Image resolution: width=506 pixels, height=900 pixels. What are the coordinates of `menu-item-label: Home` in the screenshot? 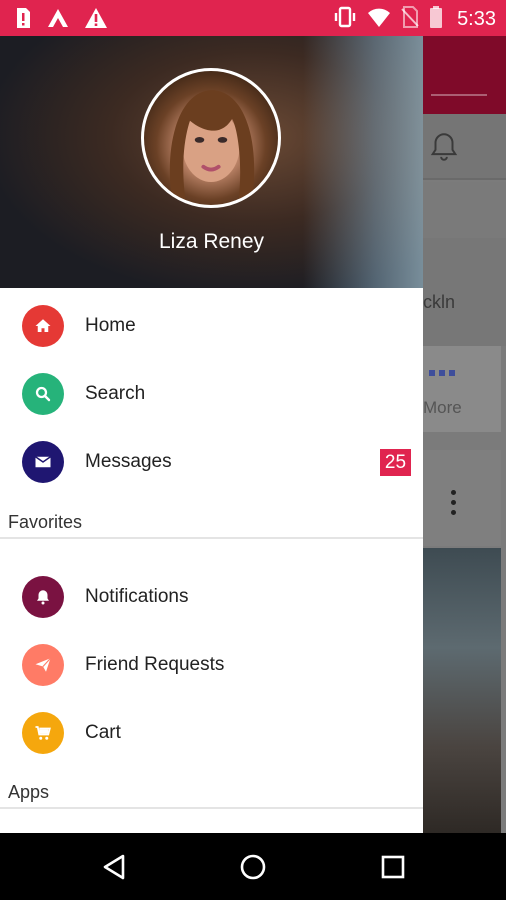 It's located at (110, 325).